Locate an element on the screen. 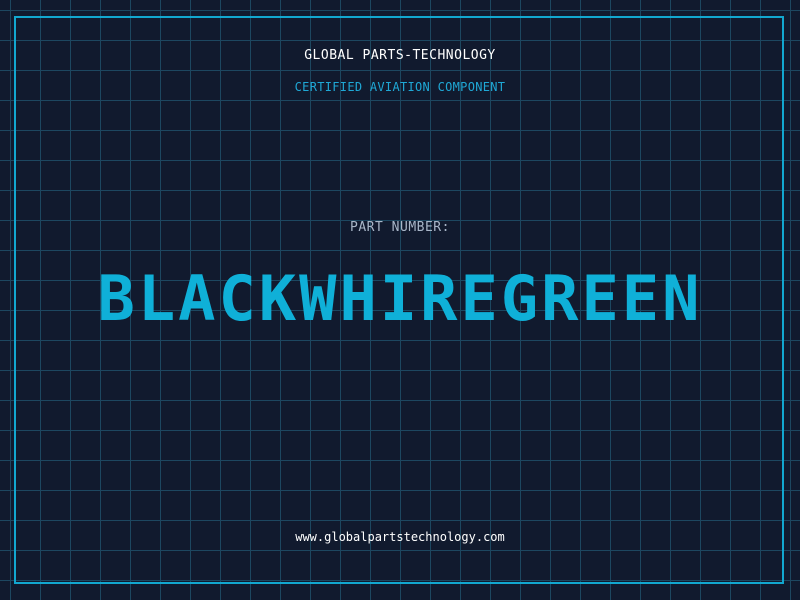 Image resolution: width=800 pixels, height=600 pixels. part-number-value: BLACKWHIREGREEN is located at coordinates (400, 298).